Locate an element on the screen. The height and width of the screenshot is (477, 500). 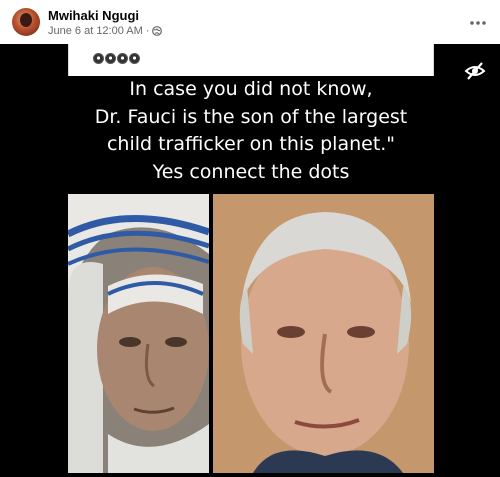
post-timestamp: June 6 at 12:00 AM is located at coordinates (95, 31).